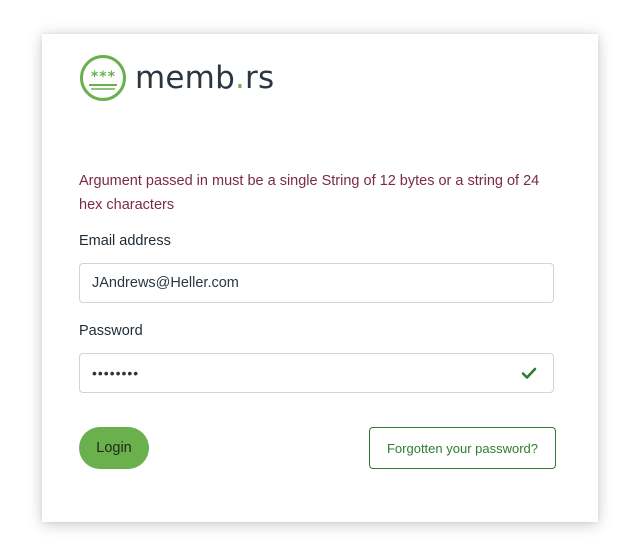 The width and height of the screenshot is (642, 557). Describe the element at coordinates (165, 283) in the screenshot. I see `email-value: JAndrews@Heller.com` at that location.